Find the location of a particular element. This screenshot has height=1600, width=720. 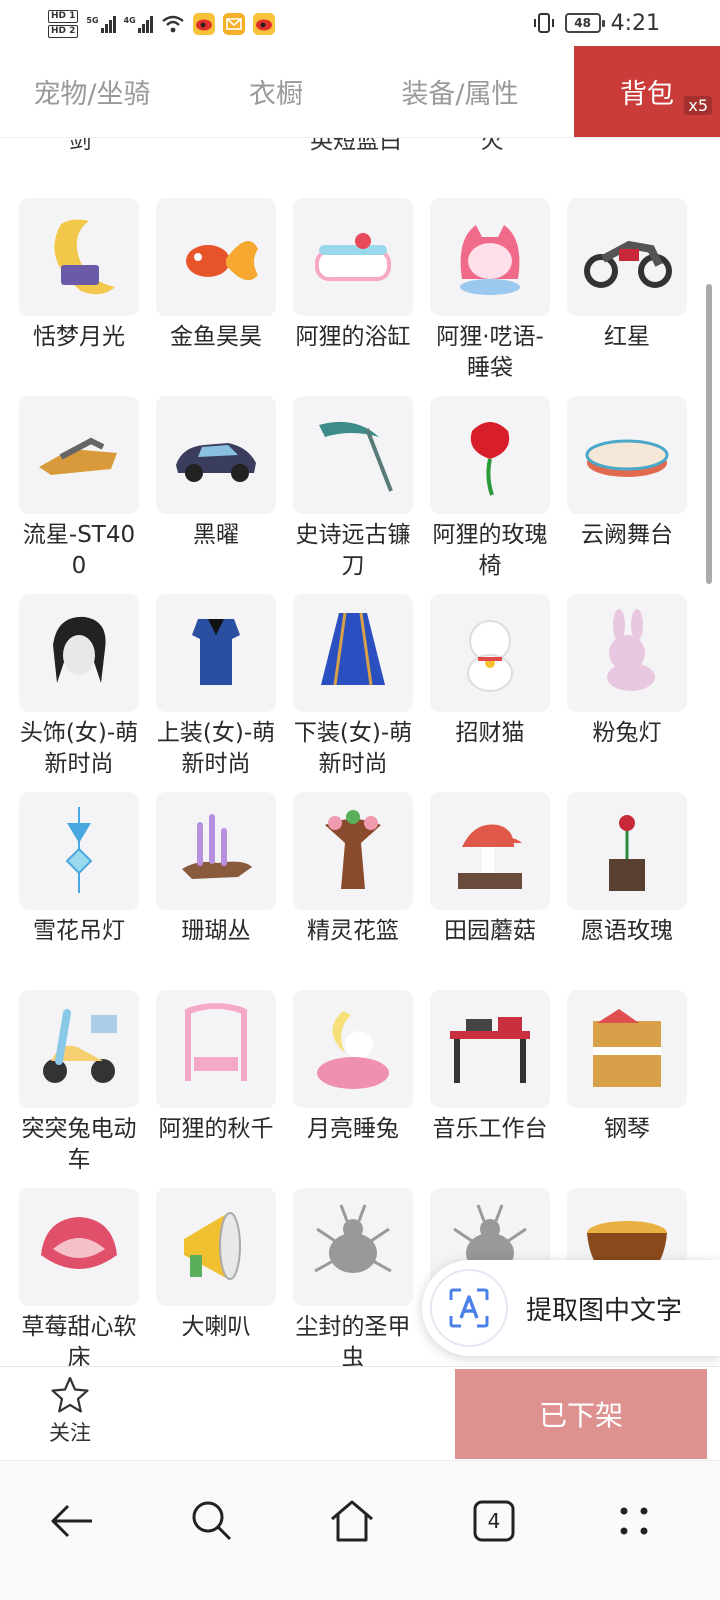

tab-label: 装备/属性 is located at coordinates (460, 94).